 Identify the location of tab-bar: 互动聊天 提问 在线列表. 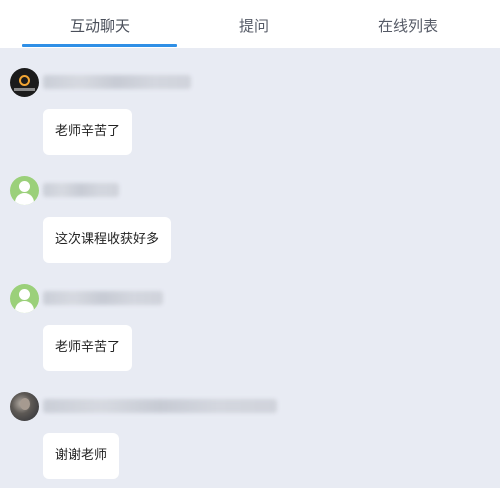
(250, 24).